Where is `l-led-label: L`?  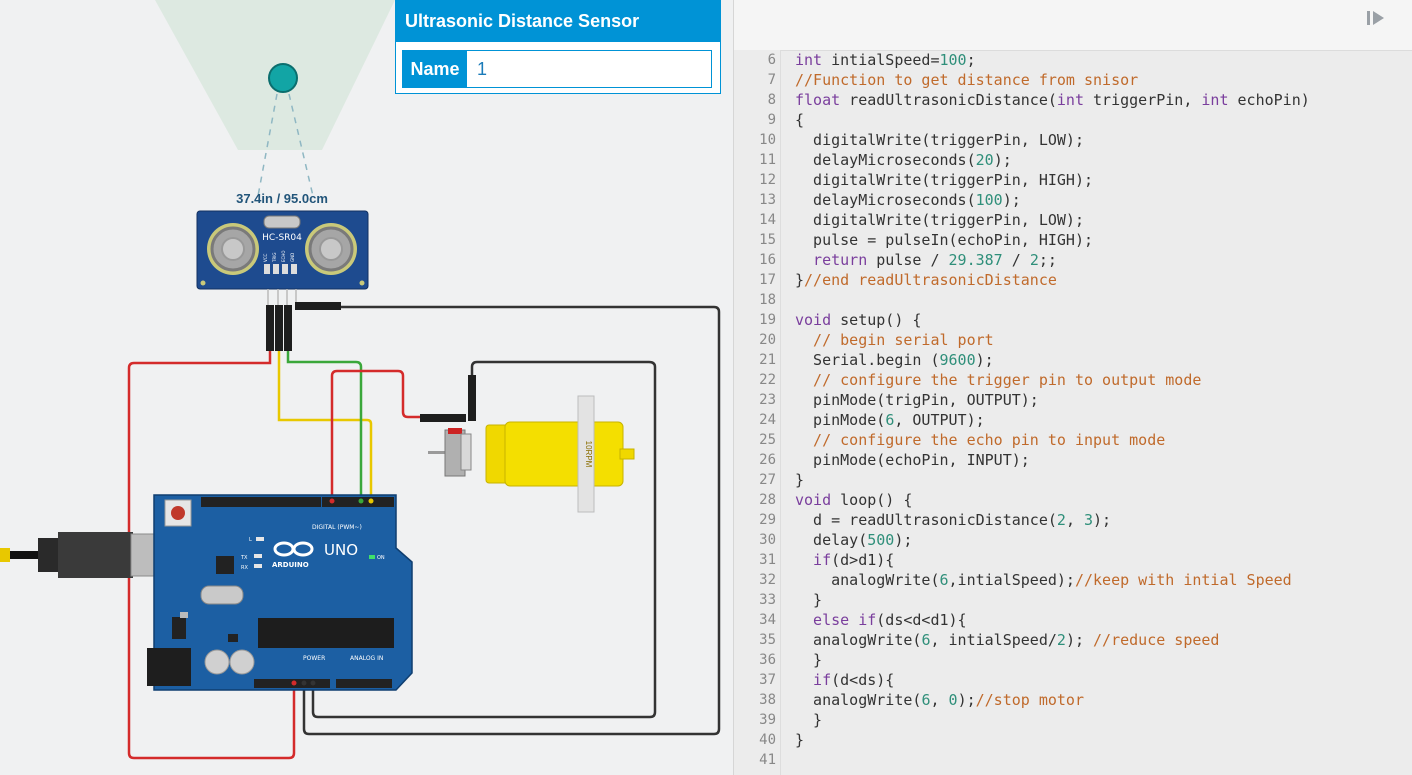 l-led-label: L is located at coordinates (250, 540).